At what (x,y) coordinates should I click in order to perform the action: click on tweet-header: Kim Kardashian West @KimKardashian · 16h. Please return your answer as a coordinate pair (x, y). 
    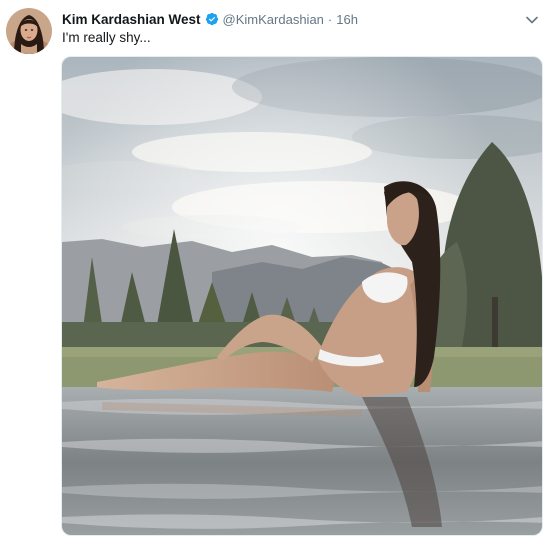
    Looking at the image, I should click on (210, 19).